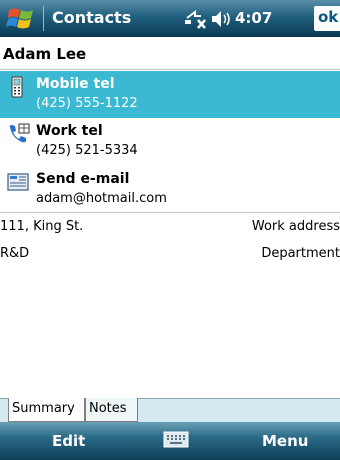  I want to click on mobile-phone-icon, so click(18, 87).